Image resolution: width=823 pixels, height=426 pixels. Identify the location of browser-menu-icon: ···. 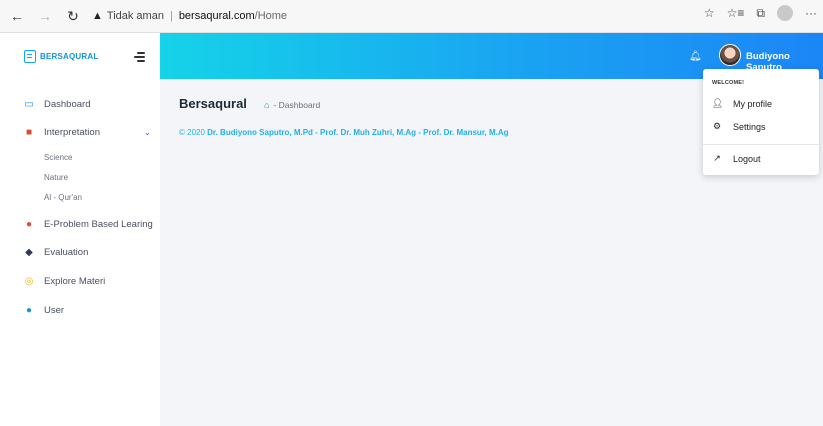
(811, 13).